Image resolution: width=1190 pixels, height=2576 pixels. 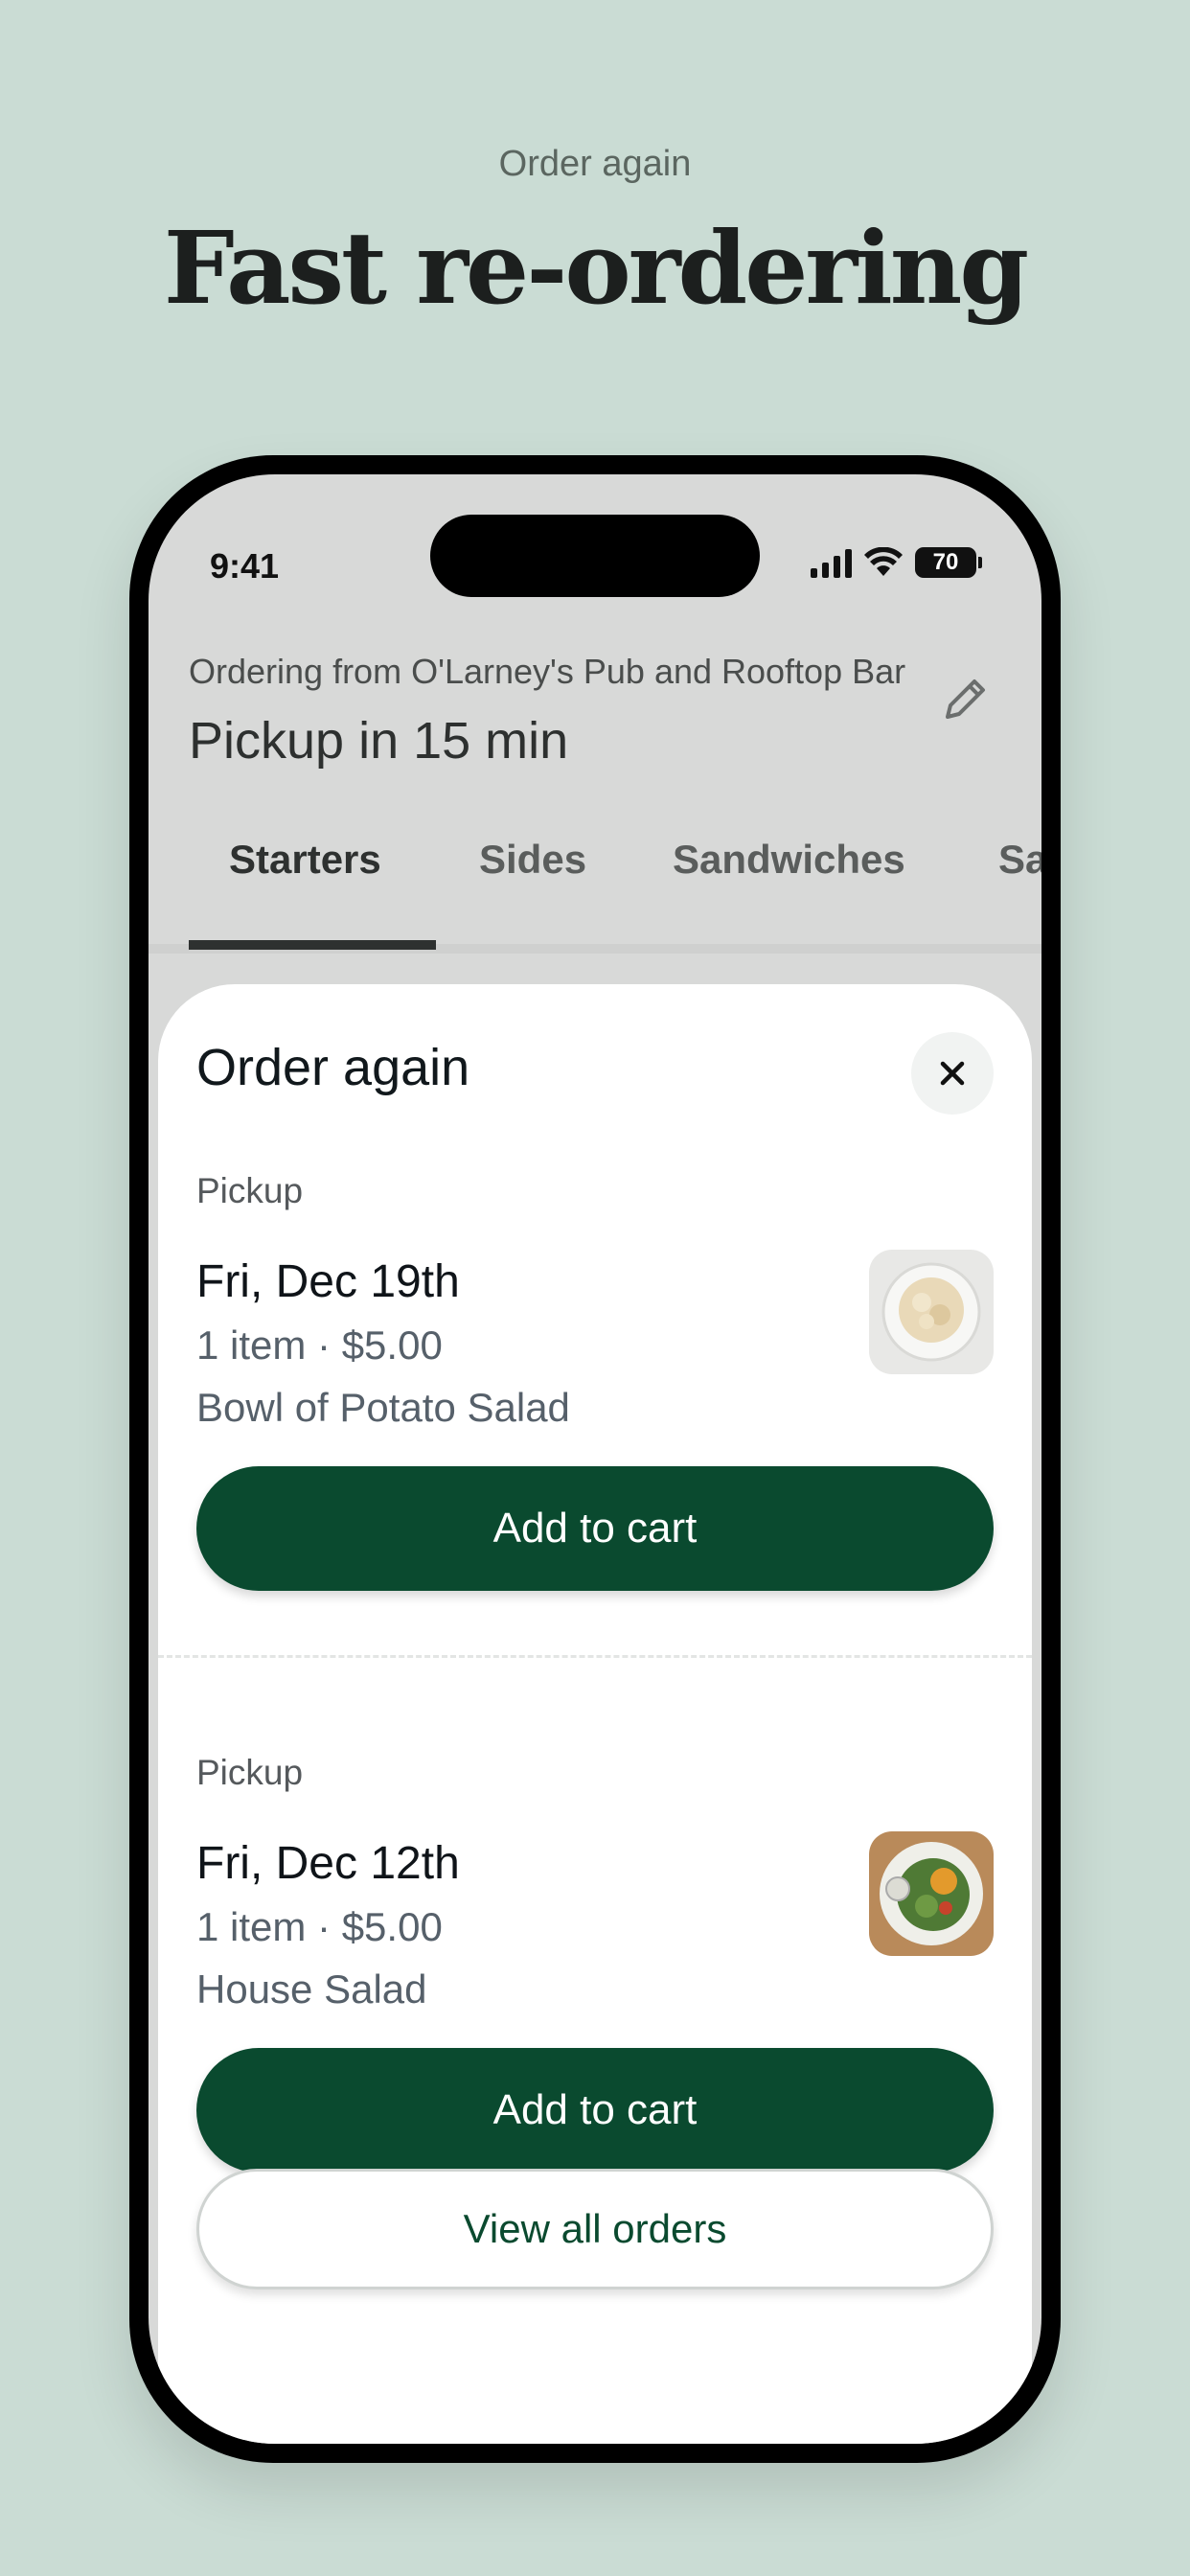 What do you see at coordinates (595, 556) in the screenshot?
I see `dynamic-island` at bounding box center [595, 556].